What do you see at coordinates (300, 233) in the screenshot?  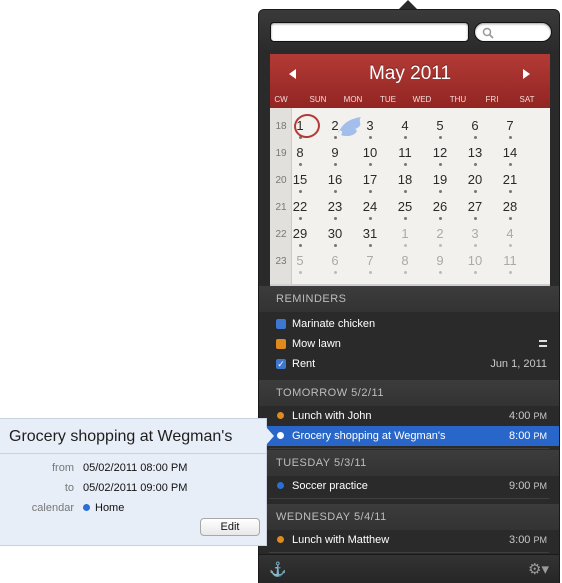 I see `calendar-day: 29` at bounding box center [300, 233].